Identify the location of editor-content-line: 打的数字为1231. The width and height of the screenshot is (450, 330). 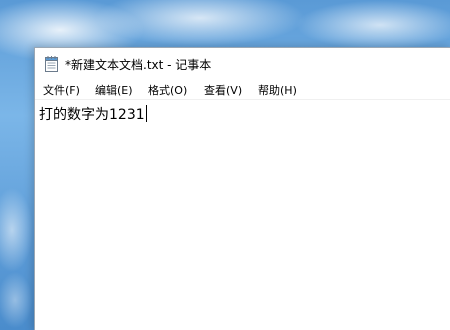
(93, 114).